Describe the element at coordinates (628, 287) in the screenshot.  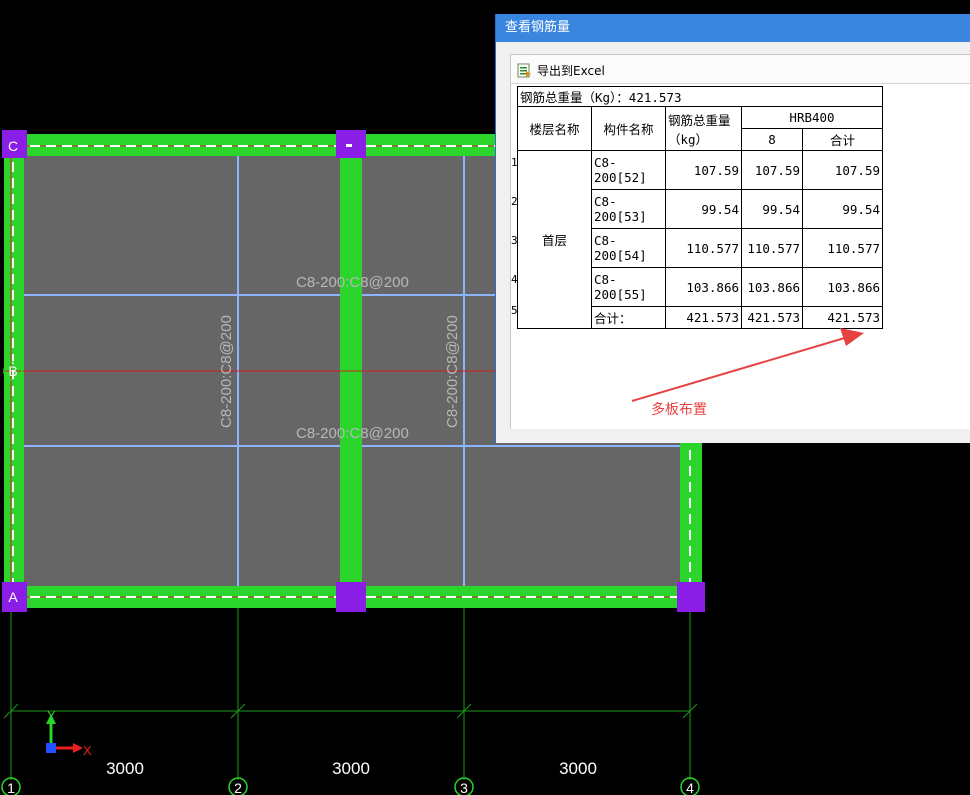
I see `component-cell: C8-200[55]` at that location.